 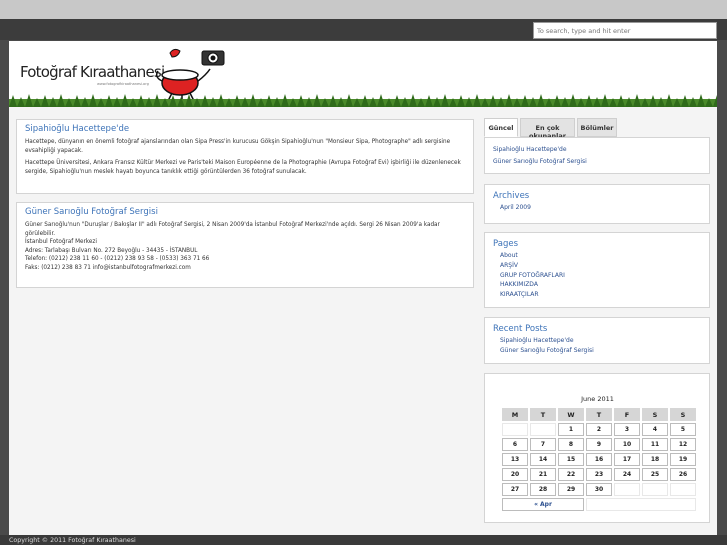 What do you see at coordinates (501, 127) in the screenshot?
I see `tab-guncel: Güncel` at bounding box center [501, 127].